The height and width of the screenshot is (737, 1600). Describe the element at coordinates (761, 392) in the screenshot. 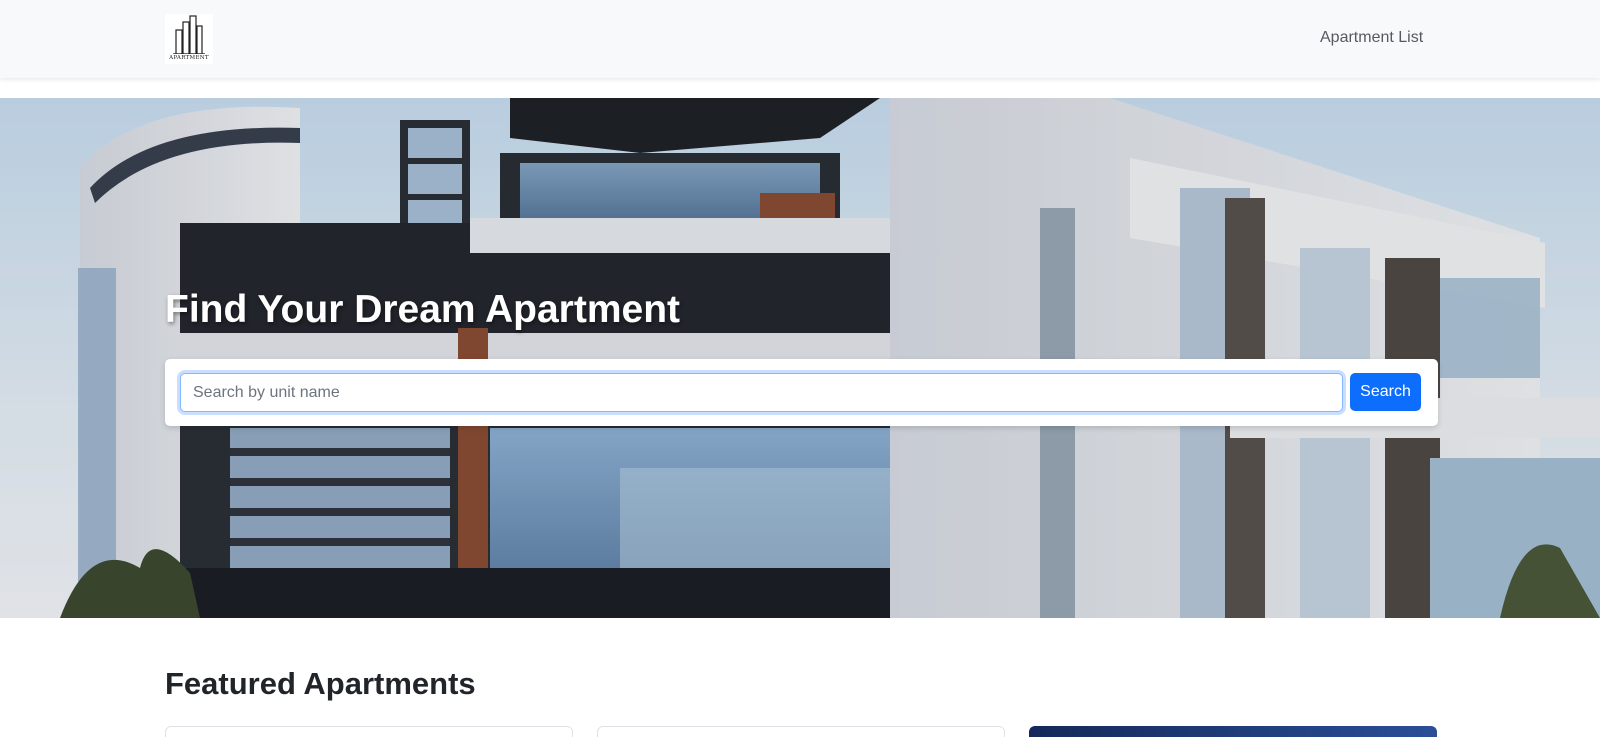

I see `search-input` at that location.